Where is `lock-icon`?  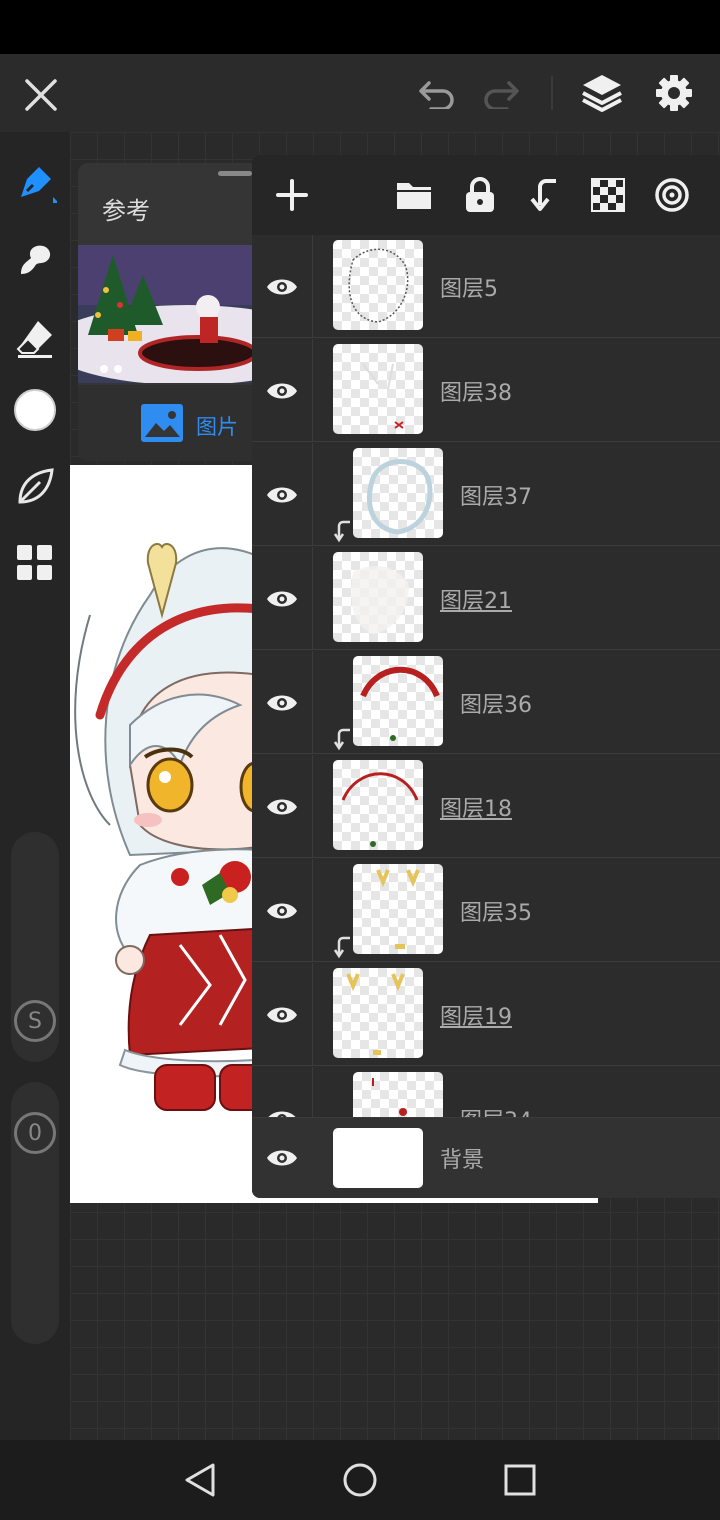
lock-icon is located at coordinates (480, 195).